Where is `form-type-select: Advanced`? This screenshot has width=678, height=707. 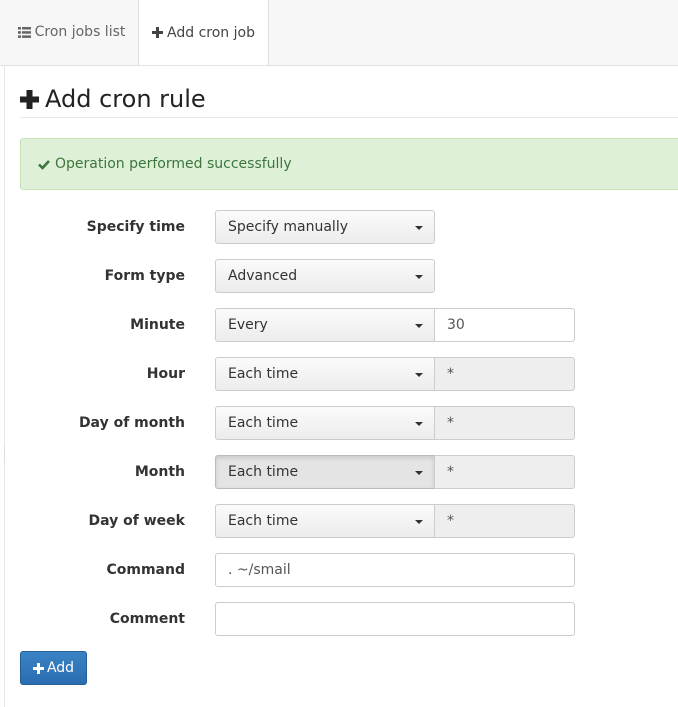
form-type-select: Advanced is located at coordinates (325, 276).